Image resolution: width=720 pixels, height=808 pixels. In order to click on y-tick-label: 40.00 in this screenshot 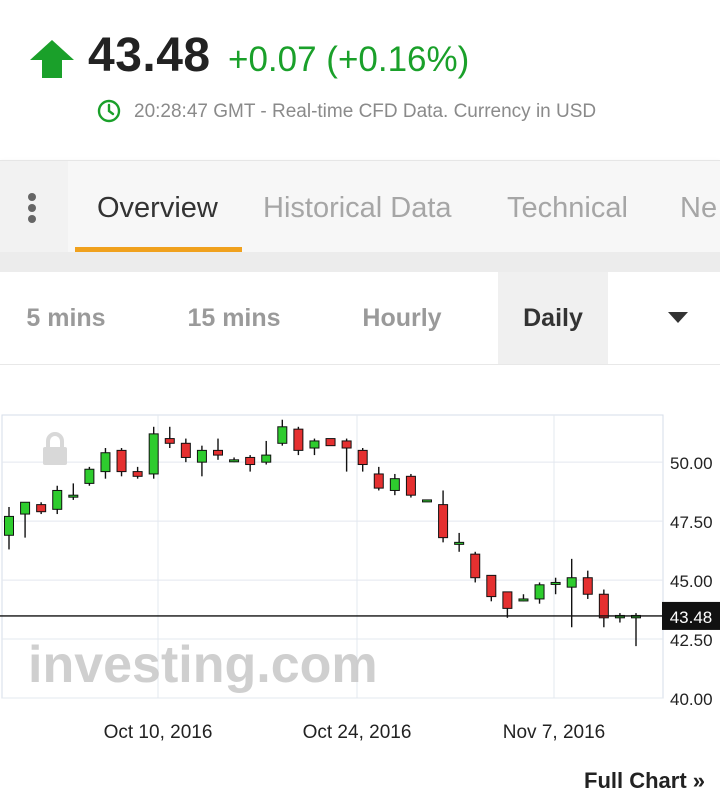, I will do `click(691, 699)`.